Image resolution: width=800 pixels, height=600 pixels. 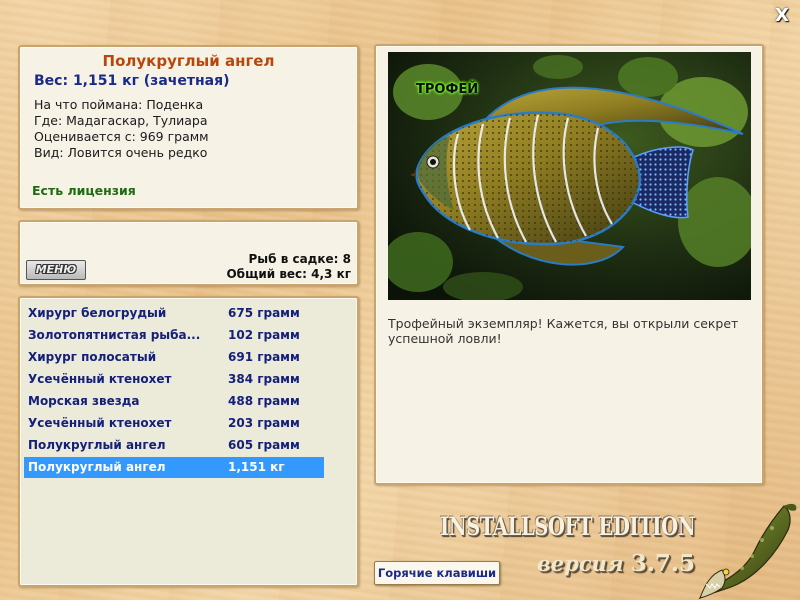 I want to click on list-item-weight: 102 грамм, so click(x=264, y=335).